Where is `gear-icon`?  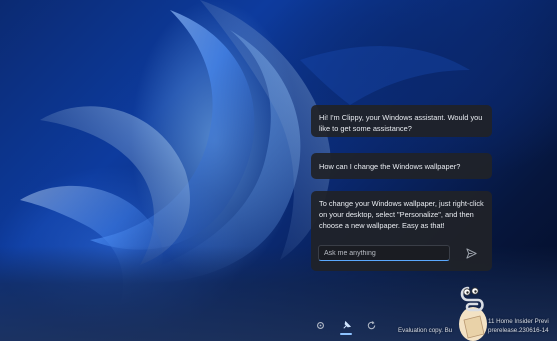
gear-icon is located at coordinates (320, 325).